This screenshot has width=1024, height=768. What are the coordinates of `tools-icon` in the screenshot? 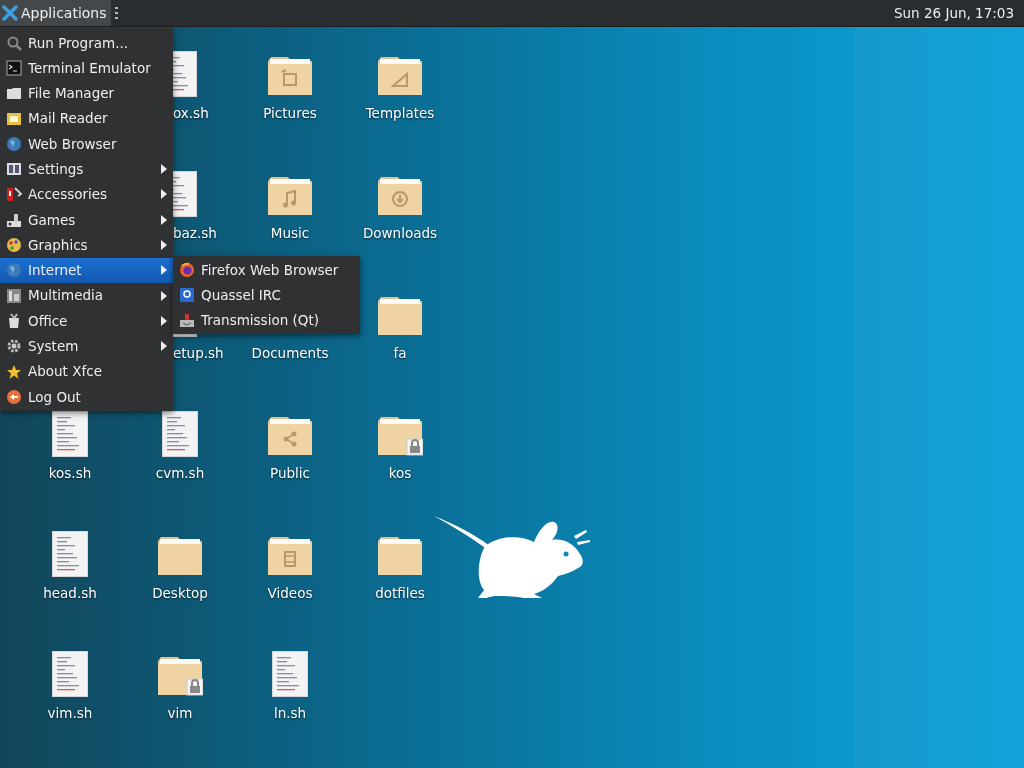 It's located at (14, 194).